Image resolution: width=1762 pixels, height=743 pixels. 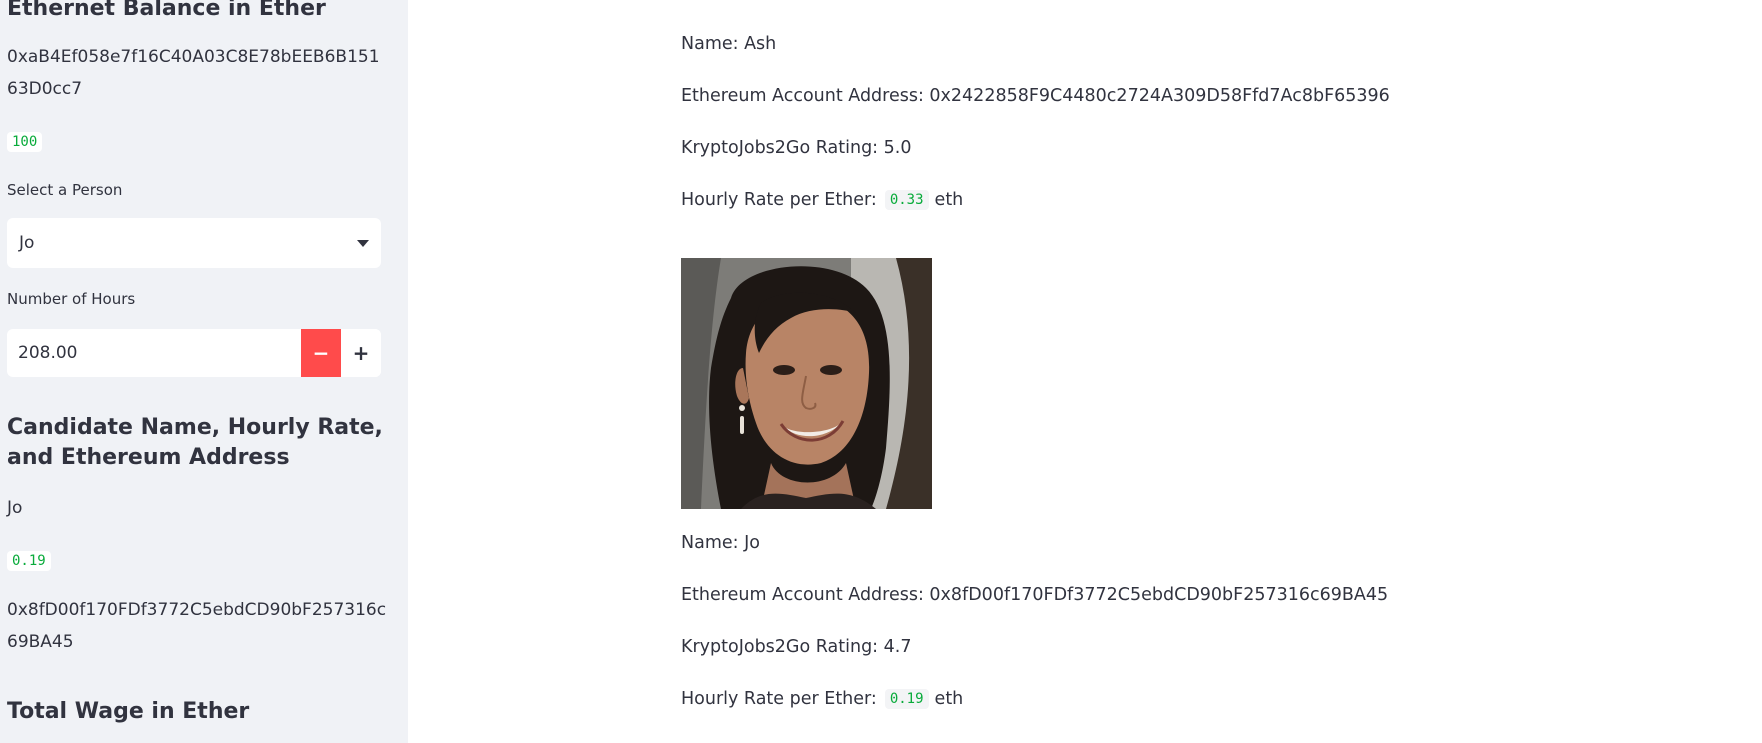 What do you see at coordinates (166, 10) in the screenshot?
I see `balance-heading: Ethernet Balance in Ether` at bounding box center [166, 10].